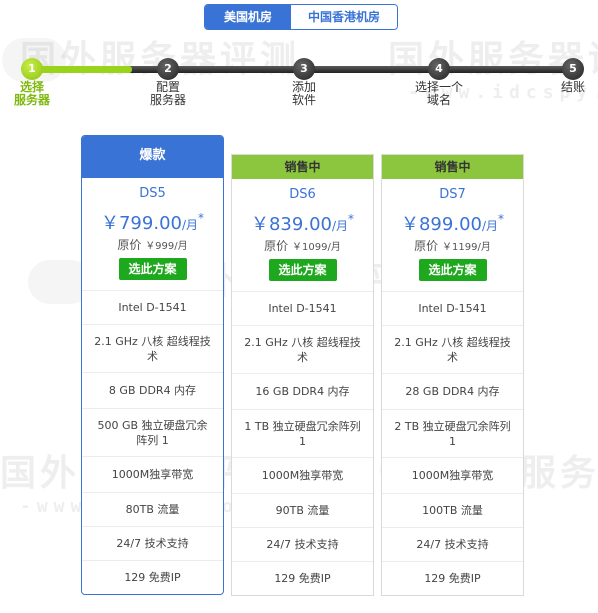  Describe the element at coordinates (82, 69) in the screenshot. I see `progress-track-completed` at that location.